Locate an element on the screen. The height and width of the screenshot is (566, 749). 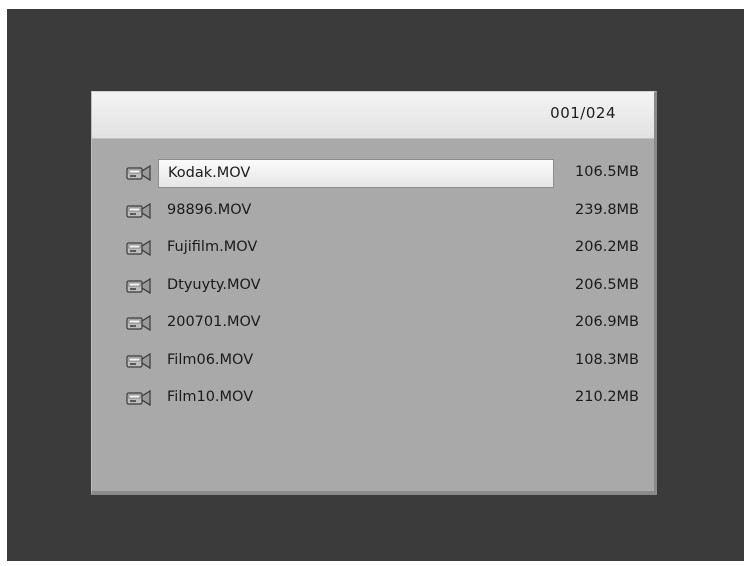
file-size: 108.3MB is located at coordinates (607, 359).